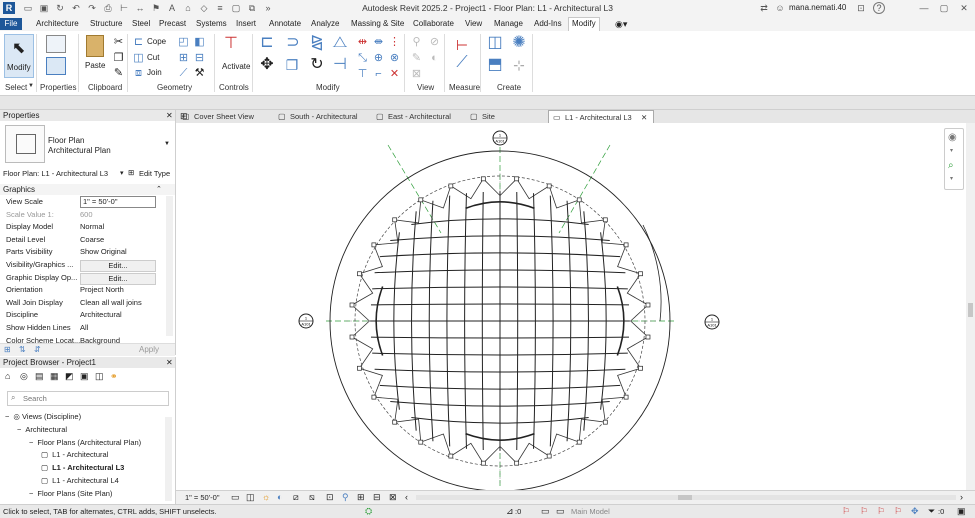  I want to click on property-row: Detail Level Coarse, so click(82, 240).